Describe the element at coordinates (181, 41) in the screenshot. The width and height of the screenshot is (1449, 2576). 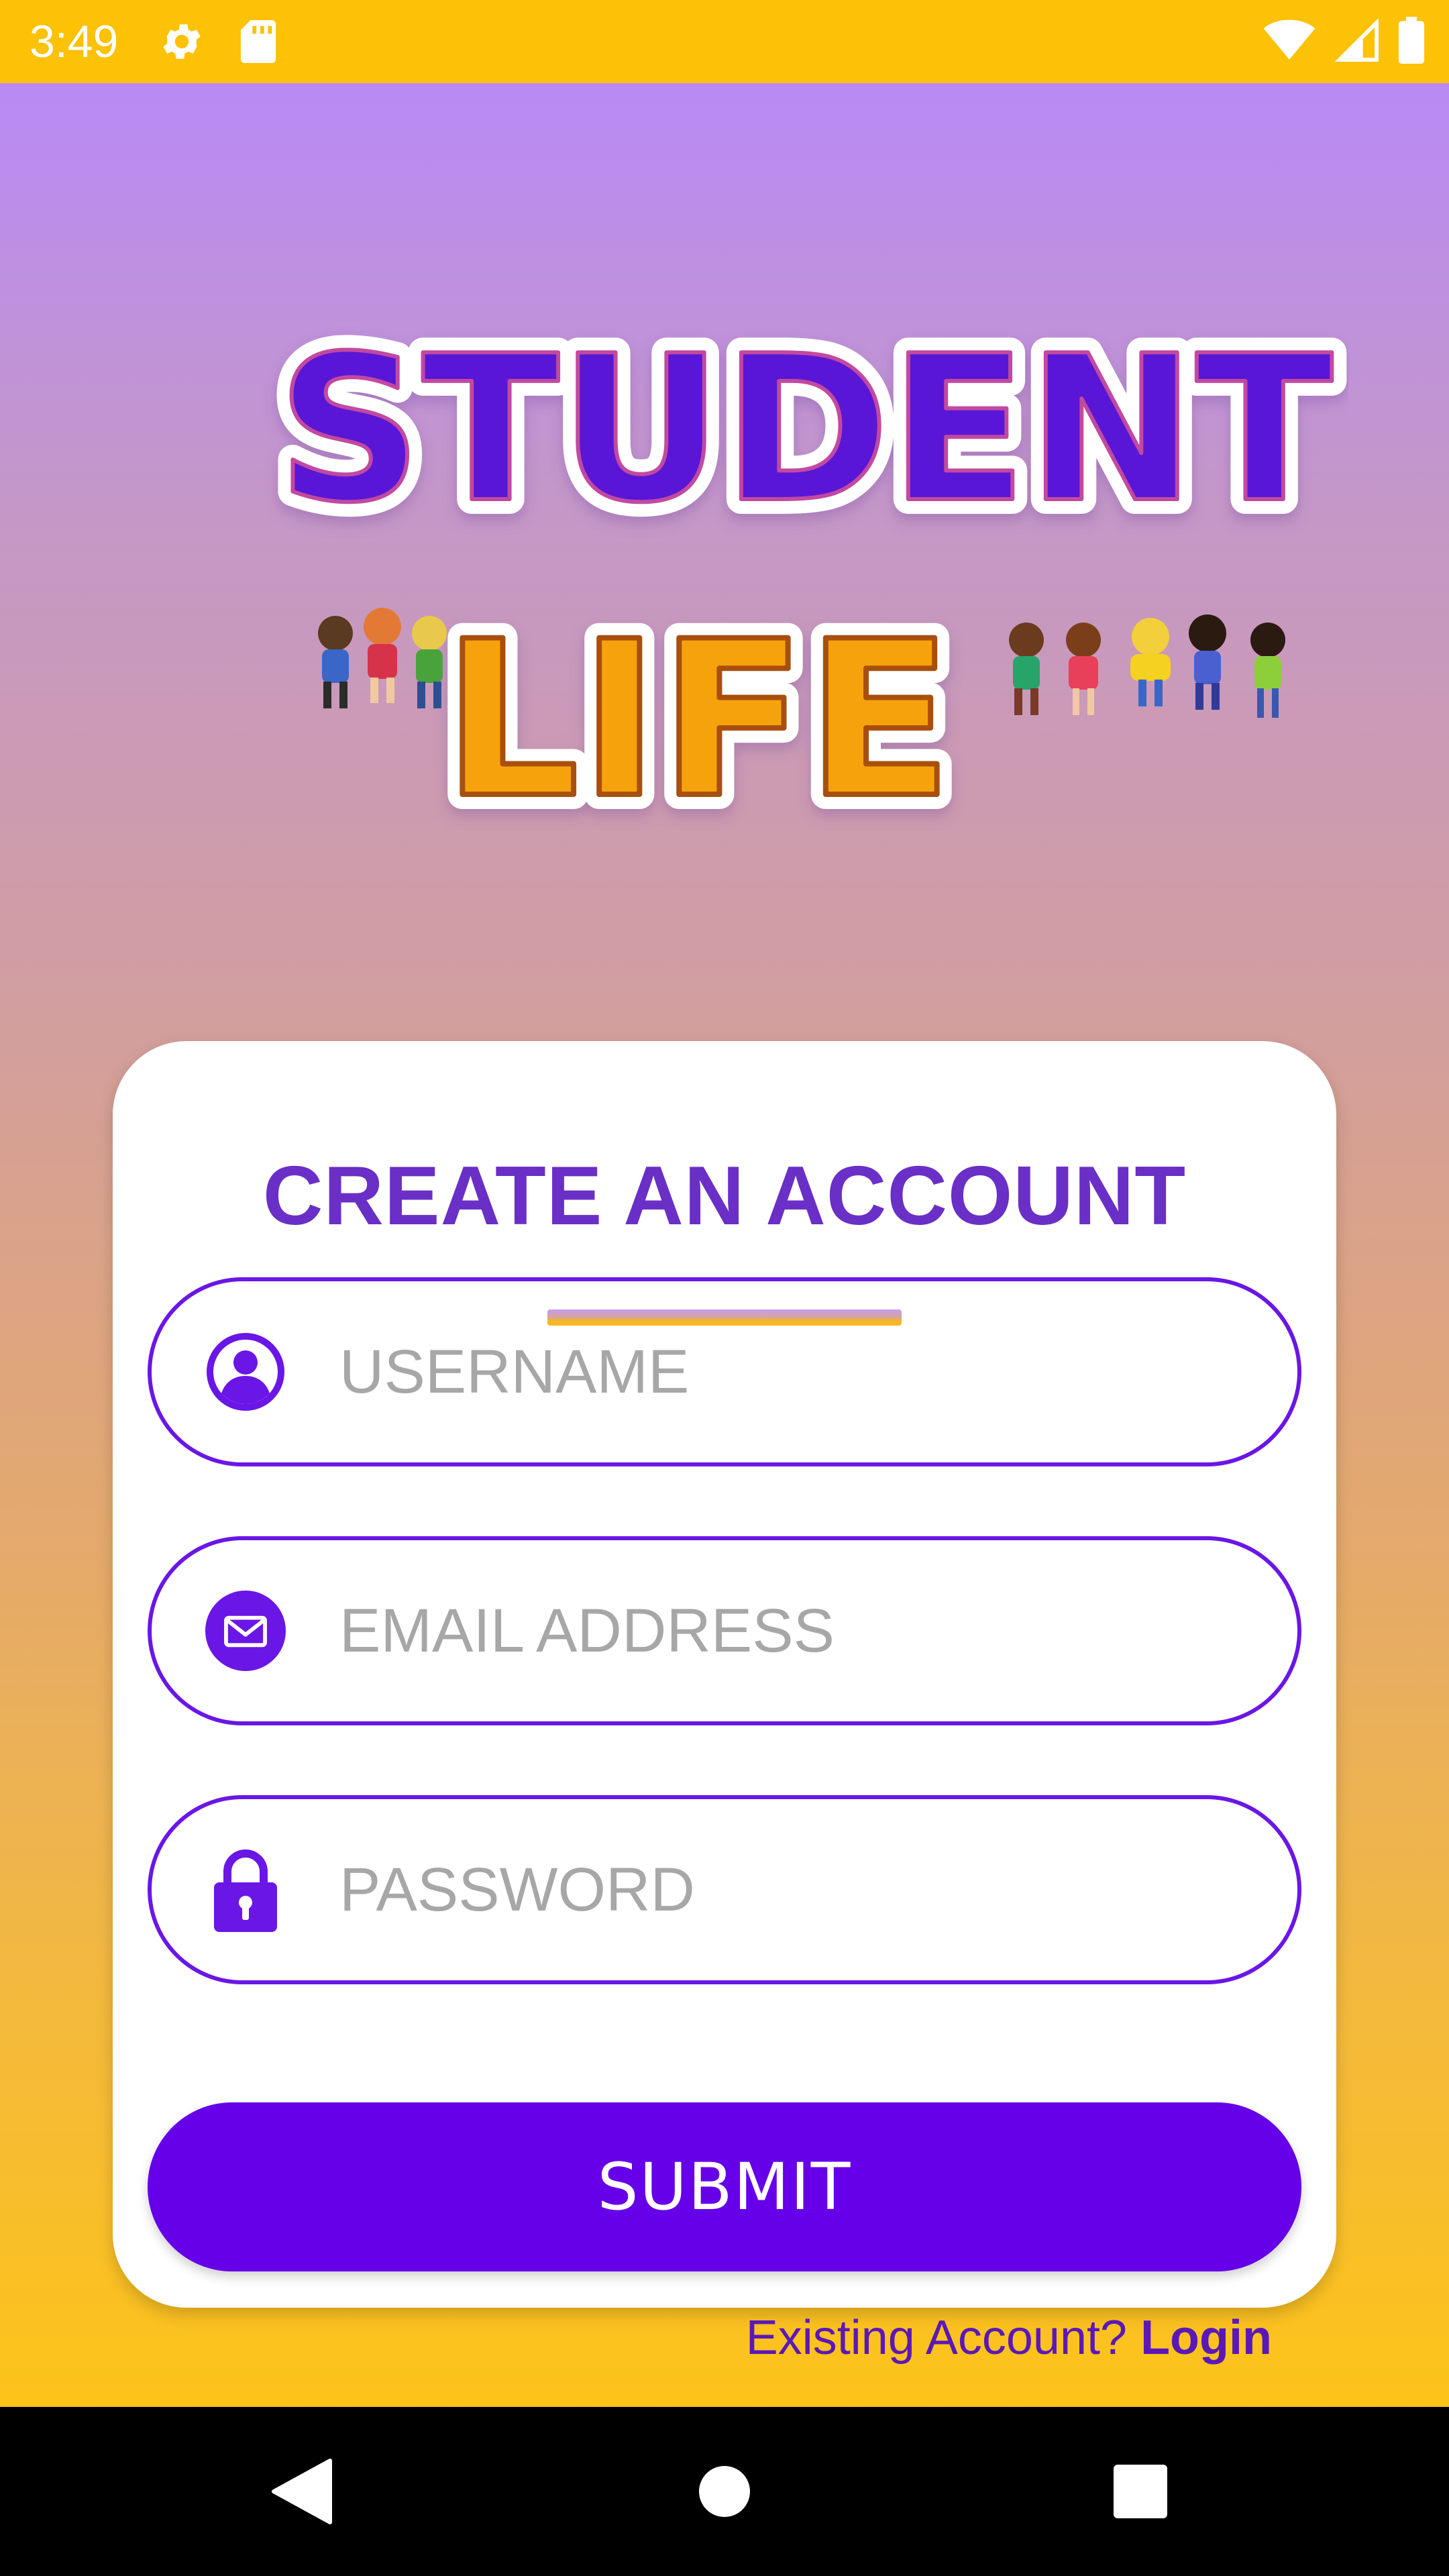
I see `gear-icon` at that location.